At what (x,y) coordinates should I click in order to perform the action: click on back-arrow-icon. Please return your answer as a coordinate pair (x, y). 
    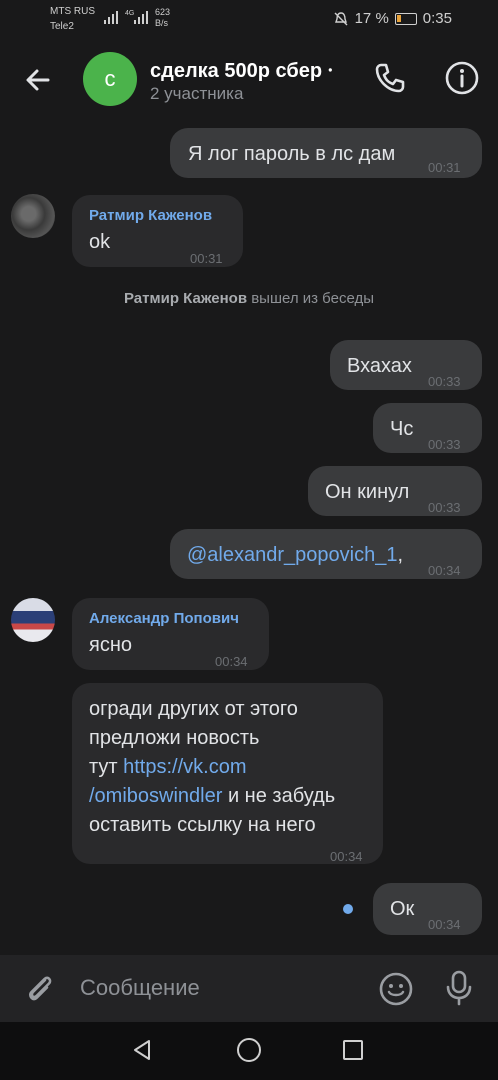
    Looking at the image, I should click on (38, 80).